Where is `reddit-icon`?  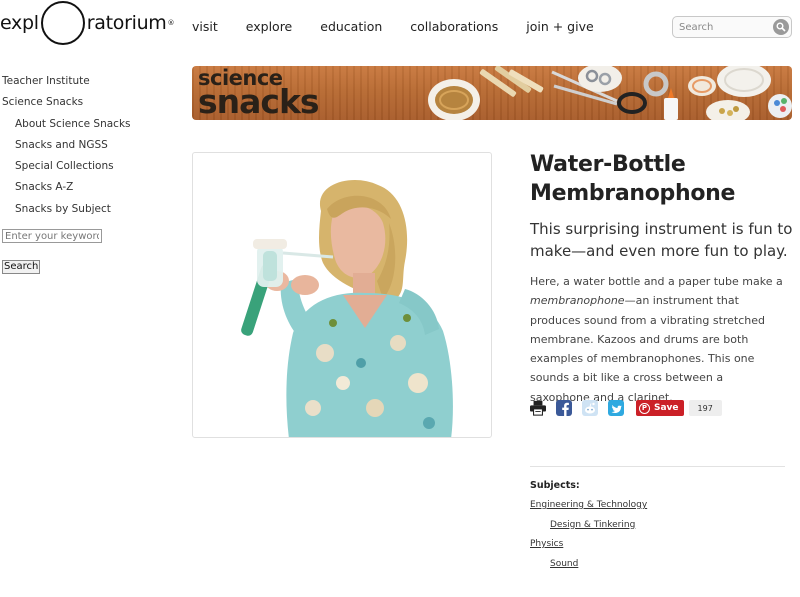 reddit-icon is located at coordinates (590, 408).